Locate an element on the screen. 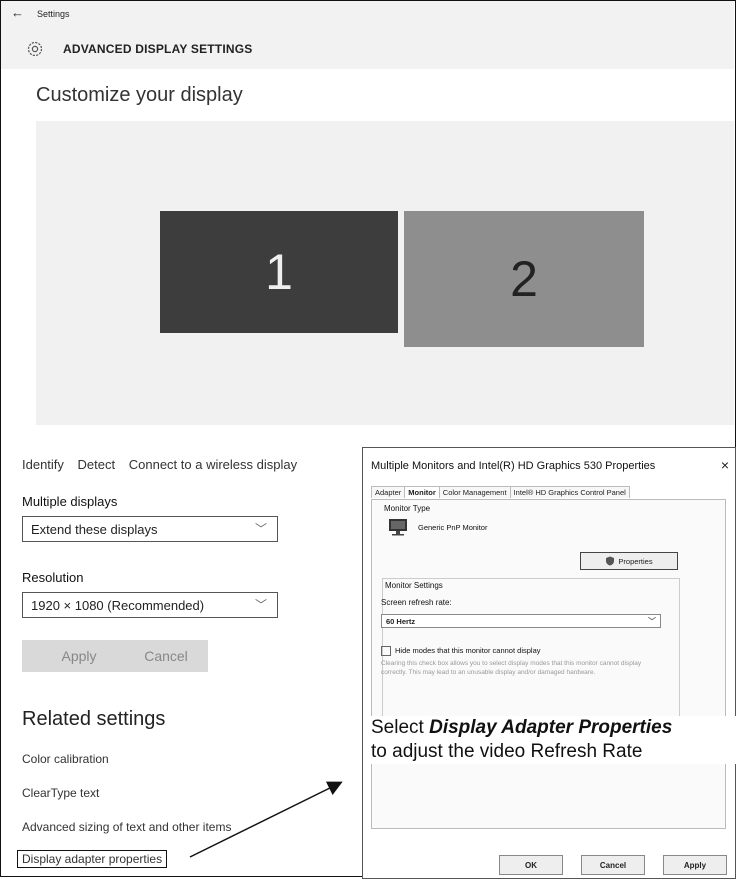 Image resolution: width=736 pixels, height=879 pixels. caption-emphasis: Display Adapter Properties is located at coordinates (551, 727).